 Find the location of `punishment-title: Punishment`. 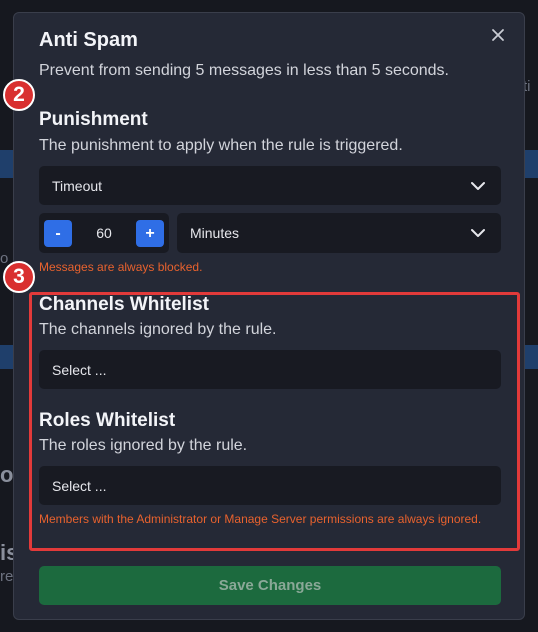

punishment-title: Punishment is located at coordinates (93, 119).